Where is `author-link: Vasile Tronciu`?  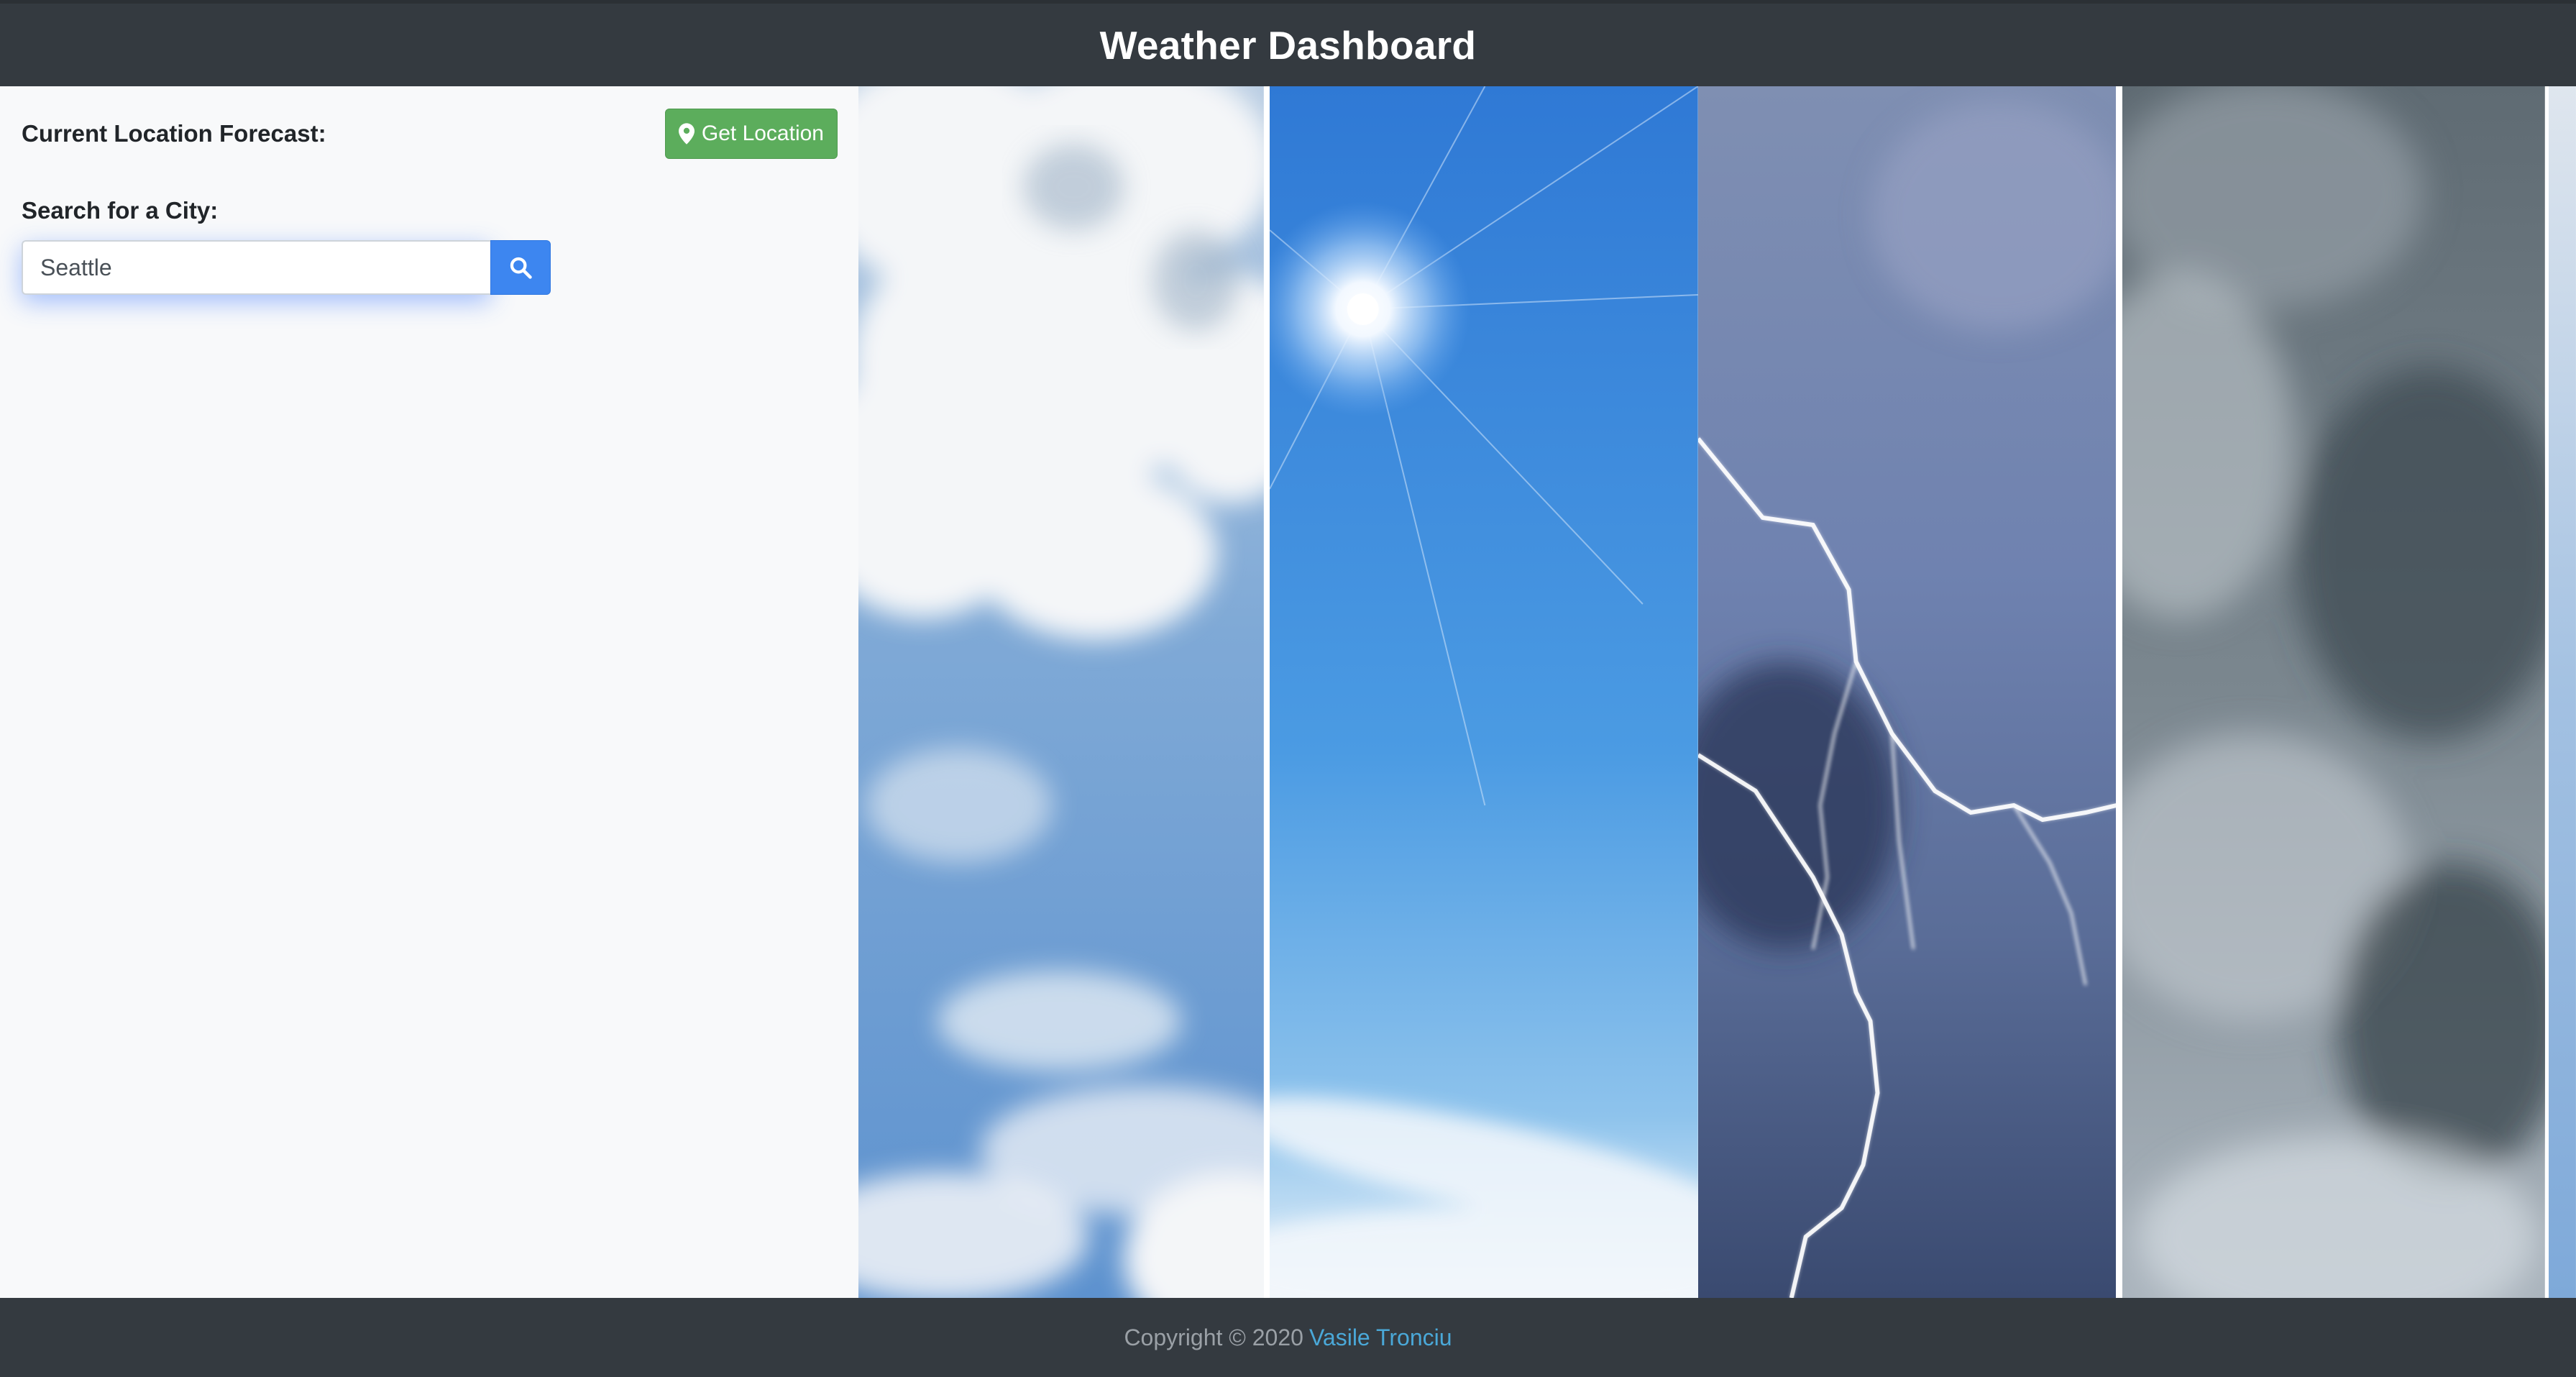
author-link: Vasile Tronciu is located at coordinates (1380, 1338).